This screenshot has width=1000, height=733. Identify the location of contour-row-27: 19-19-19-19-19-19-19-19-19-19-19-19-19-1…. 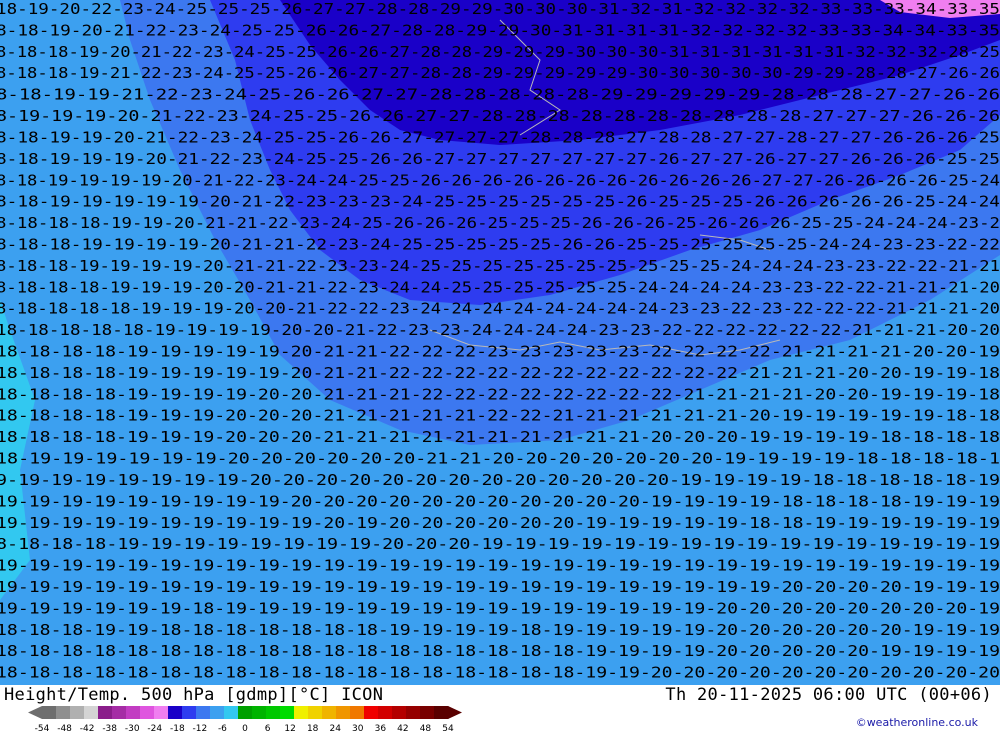
(500, 587).